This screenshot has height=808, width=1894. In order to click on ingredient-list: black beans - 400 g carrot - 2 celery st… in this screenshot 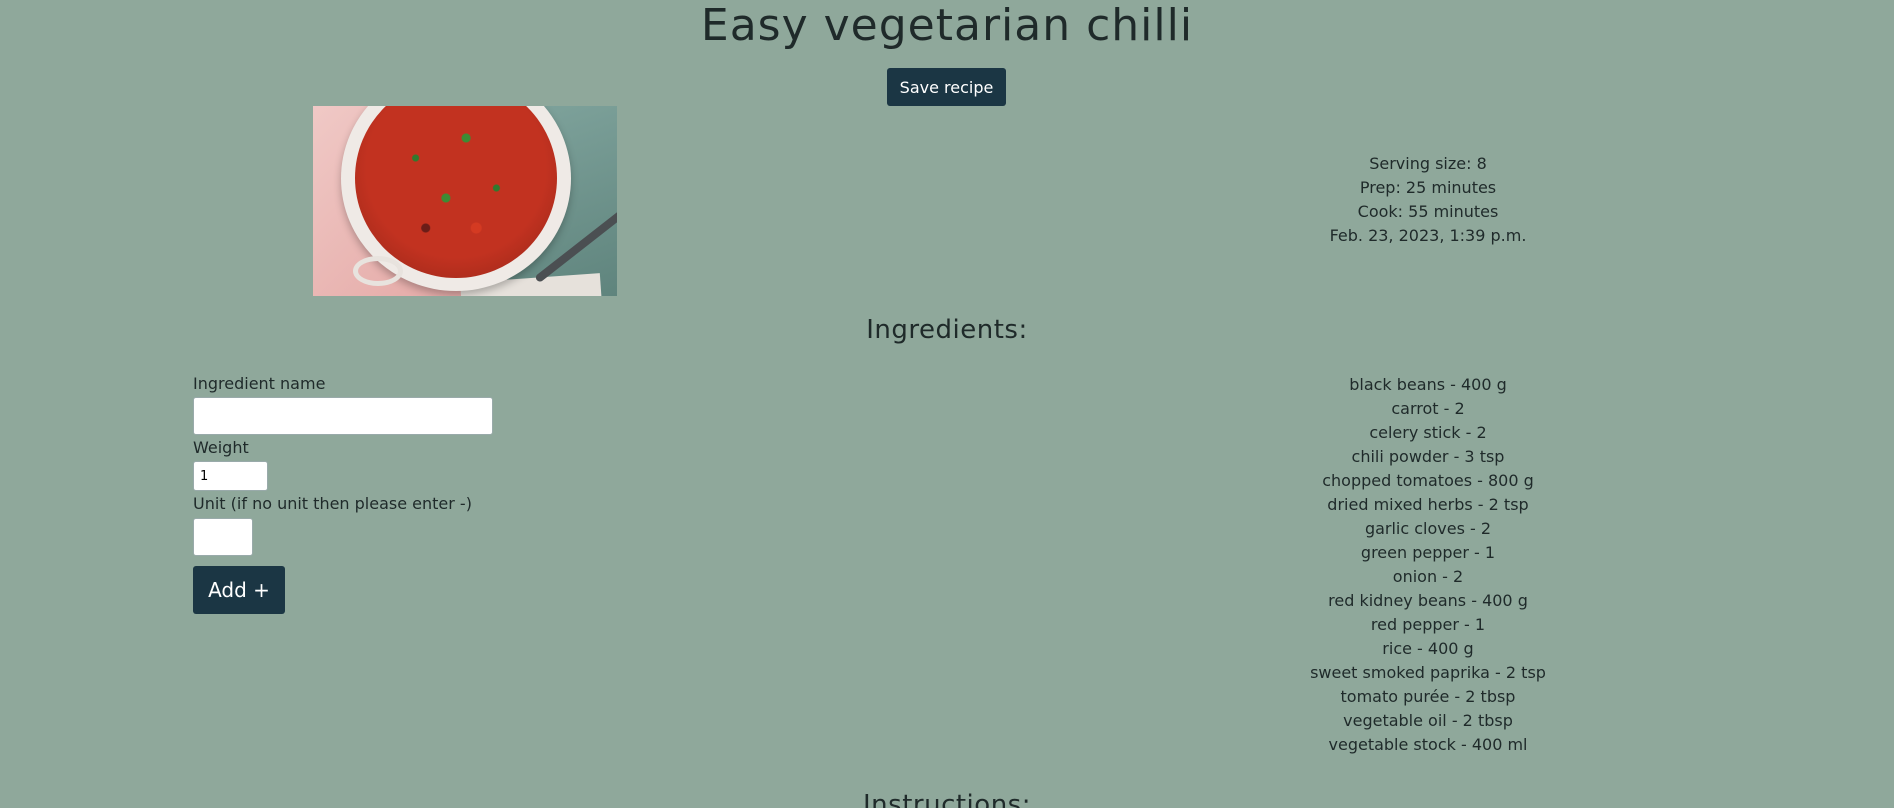, I will do `click(1428, 565)`.